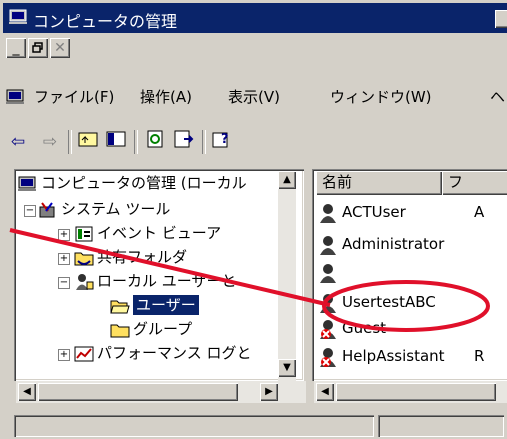 The image size is (507, 439). I want to click on mdi-minimize-button: _, so click(16, 48).